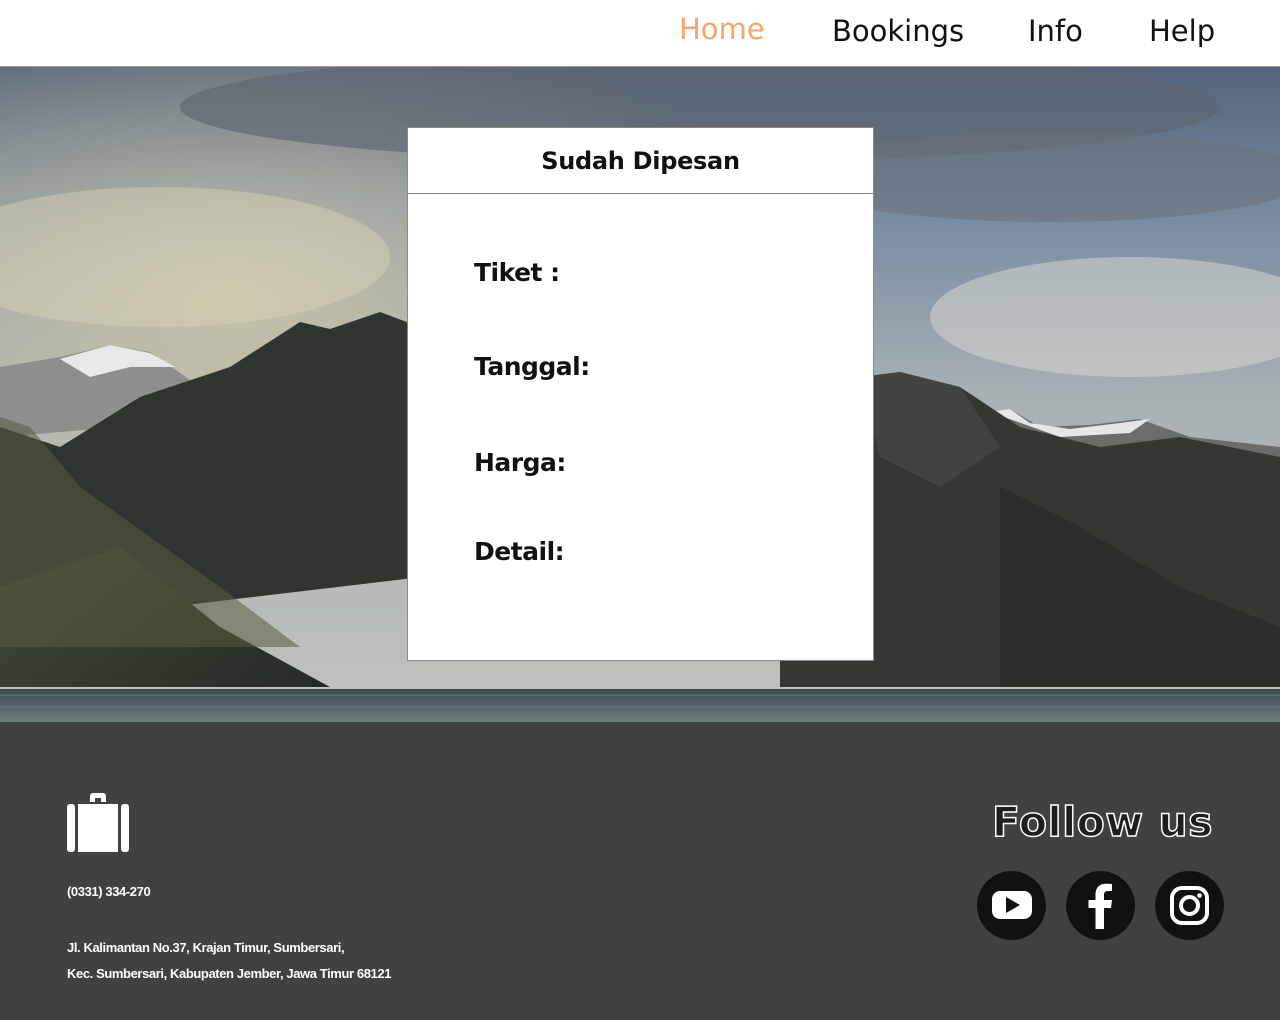 This screenshot has width=1280, height=1020. Describe the element at coordinates (1102, 822) in the screenshot. I see `follow-us-heading: Follow us` at that location.